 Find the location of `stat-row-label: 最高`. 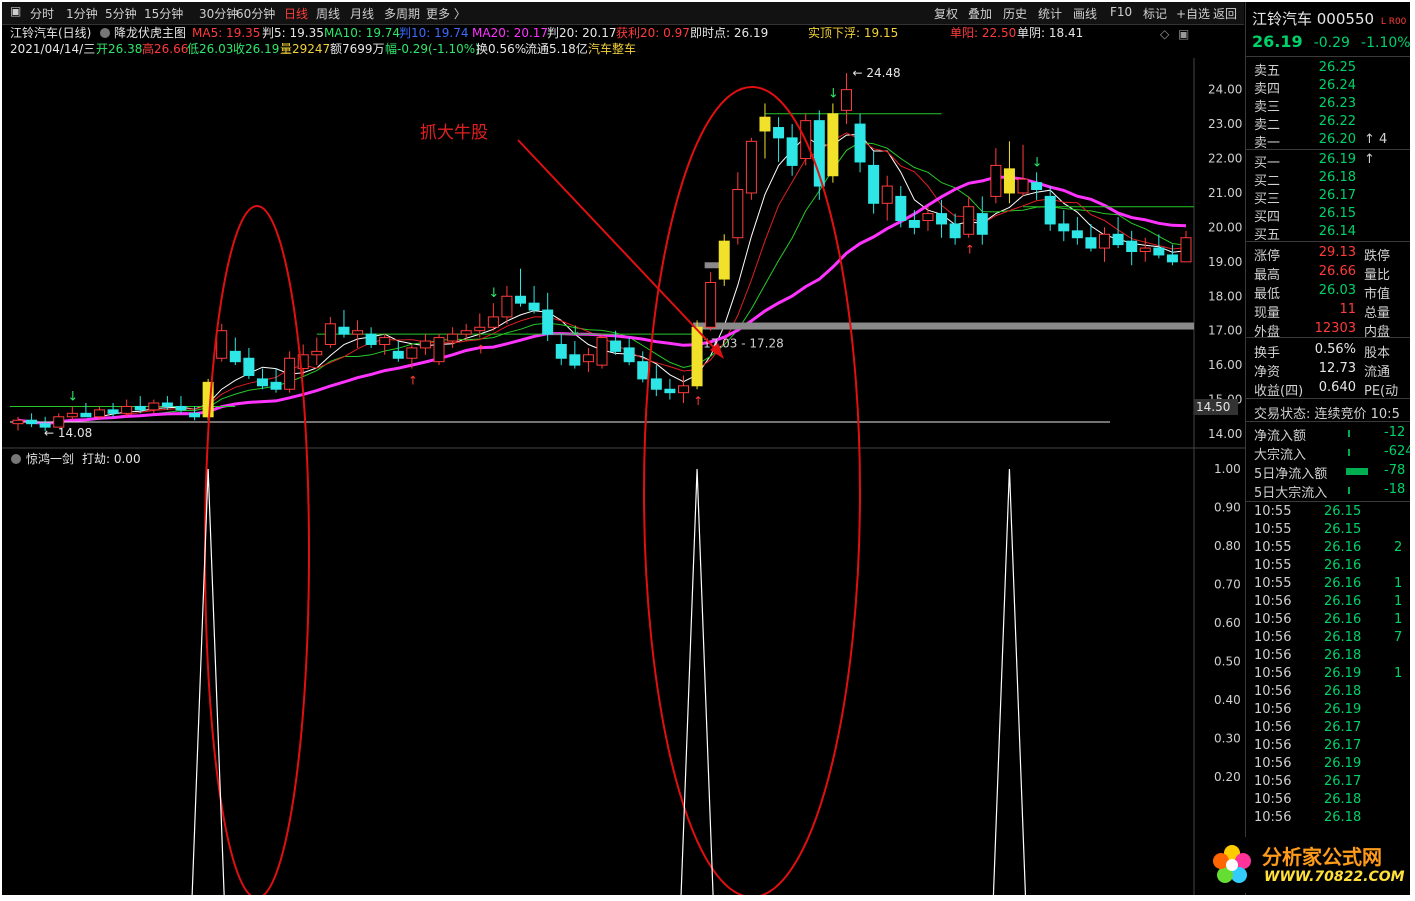

stat-row-label: 最高 is located at coordinates (1267, 275).